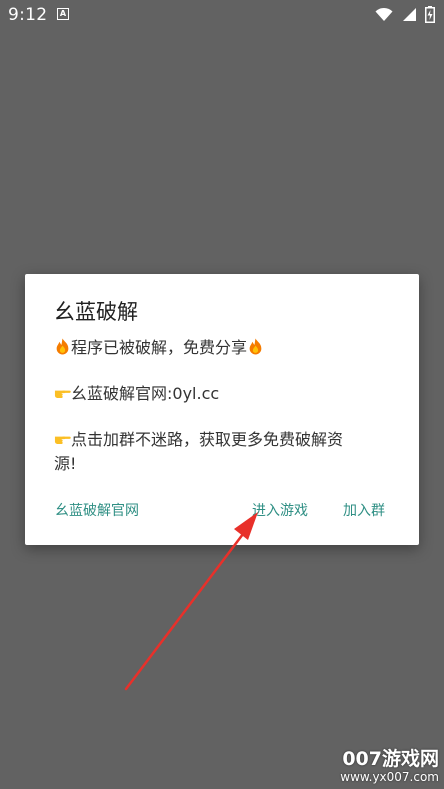 The width and height of the screenshot is (444, 789). Describe the element at coordinates (364, 510) in the screenshot. I see `join-group-button: 加入群` at that location.